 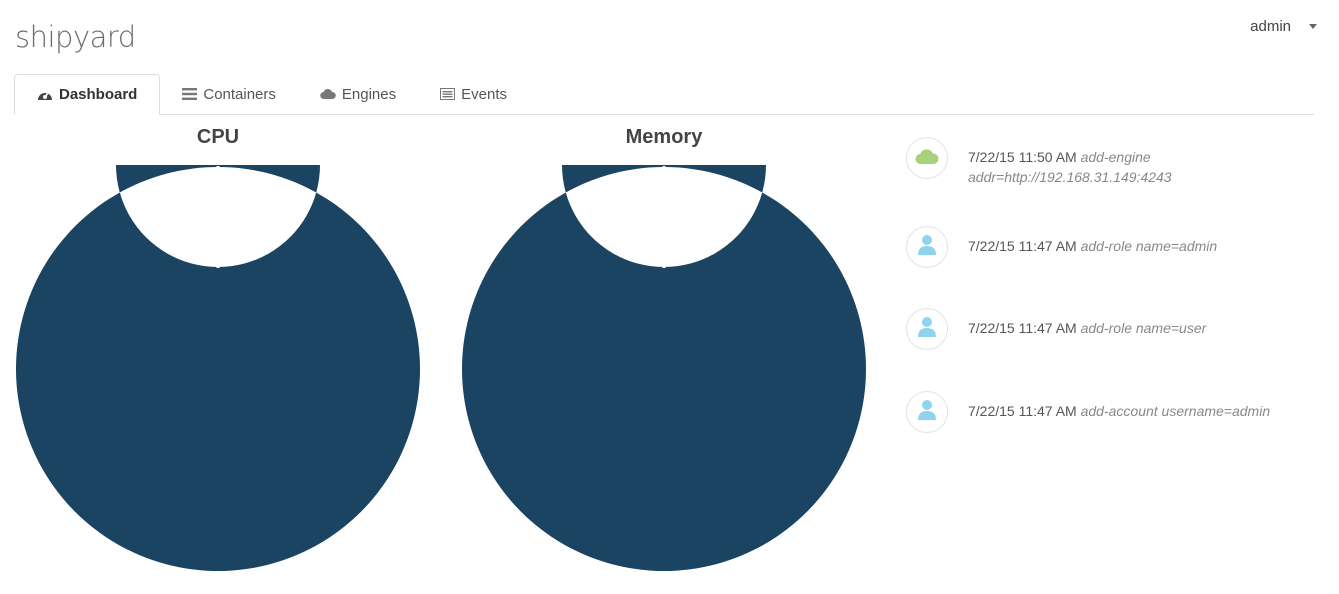 What do you see at coordinates (664, 137) in the screenshot?
I see `memory-chart-title: Memory` at bounding box center [664, 137].